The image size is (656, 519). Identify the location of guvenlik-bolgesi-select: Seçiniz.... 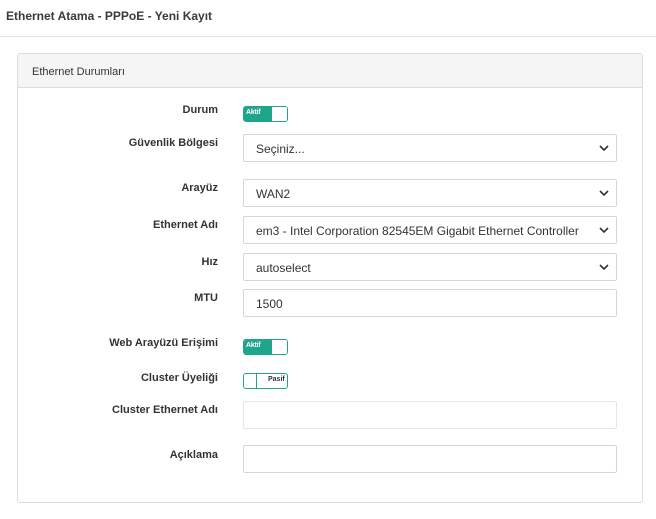
(430, 148).